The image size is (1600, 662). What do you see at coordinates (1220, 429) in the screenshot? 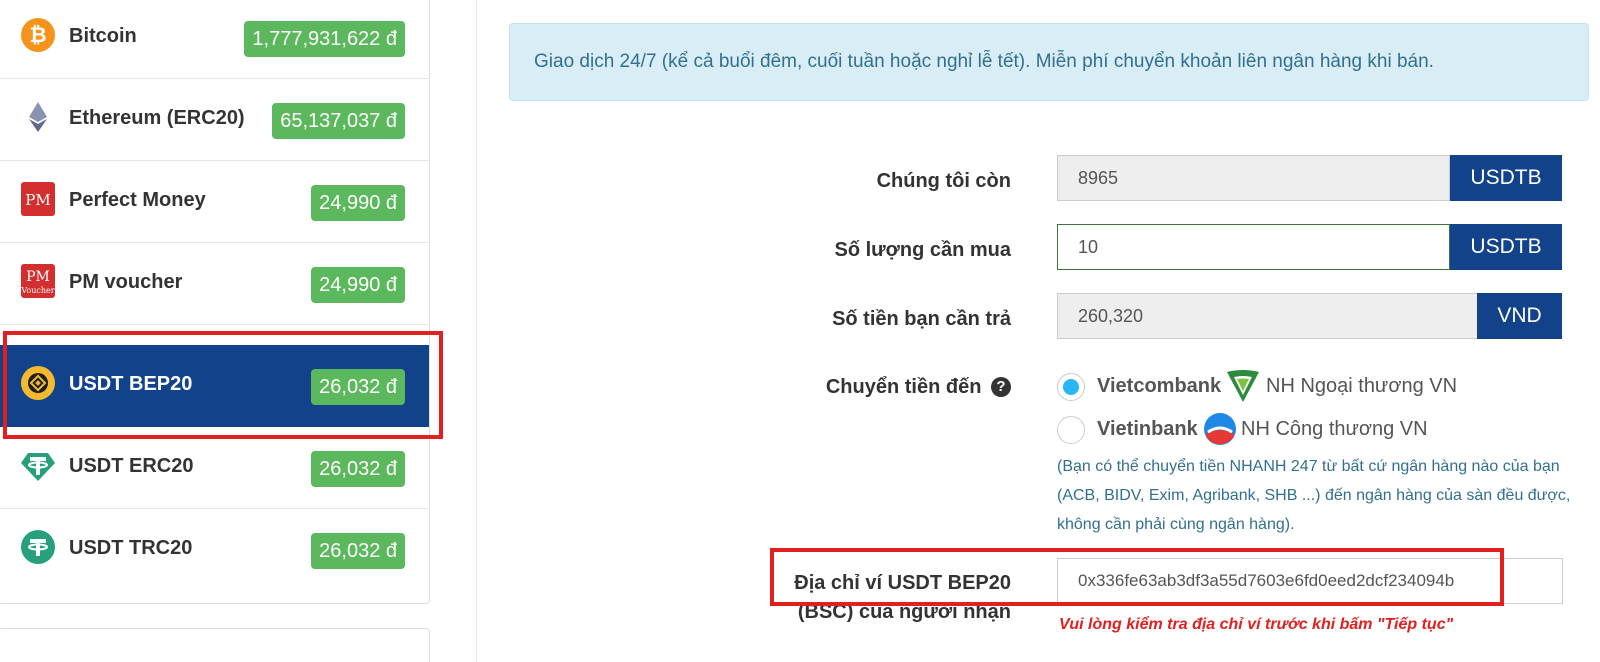
I see `vietinbank-logo-icon` at bounding box center [1220, 429].